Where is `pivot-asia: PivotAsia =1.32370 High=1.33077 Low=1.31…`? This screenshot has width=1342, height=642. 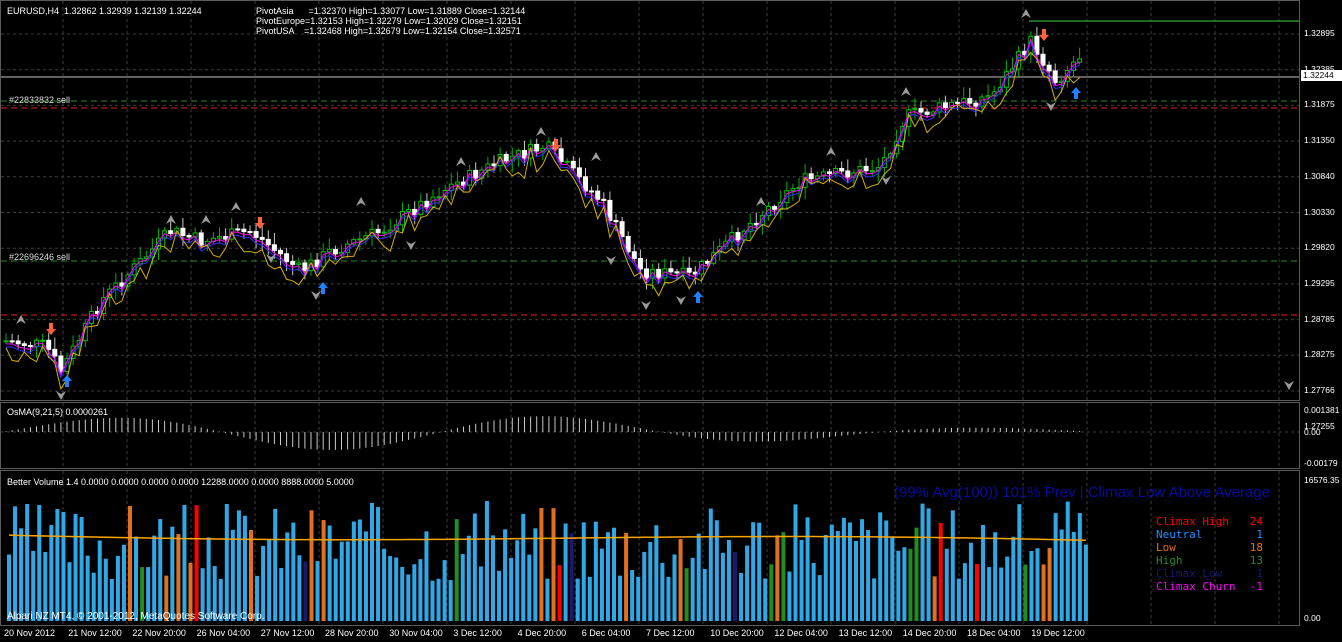 pivot-asia: PivotAsia =1.32370 High=1.33077 Low=1.31… is located at coordinates (391, 11).